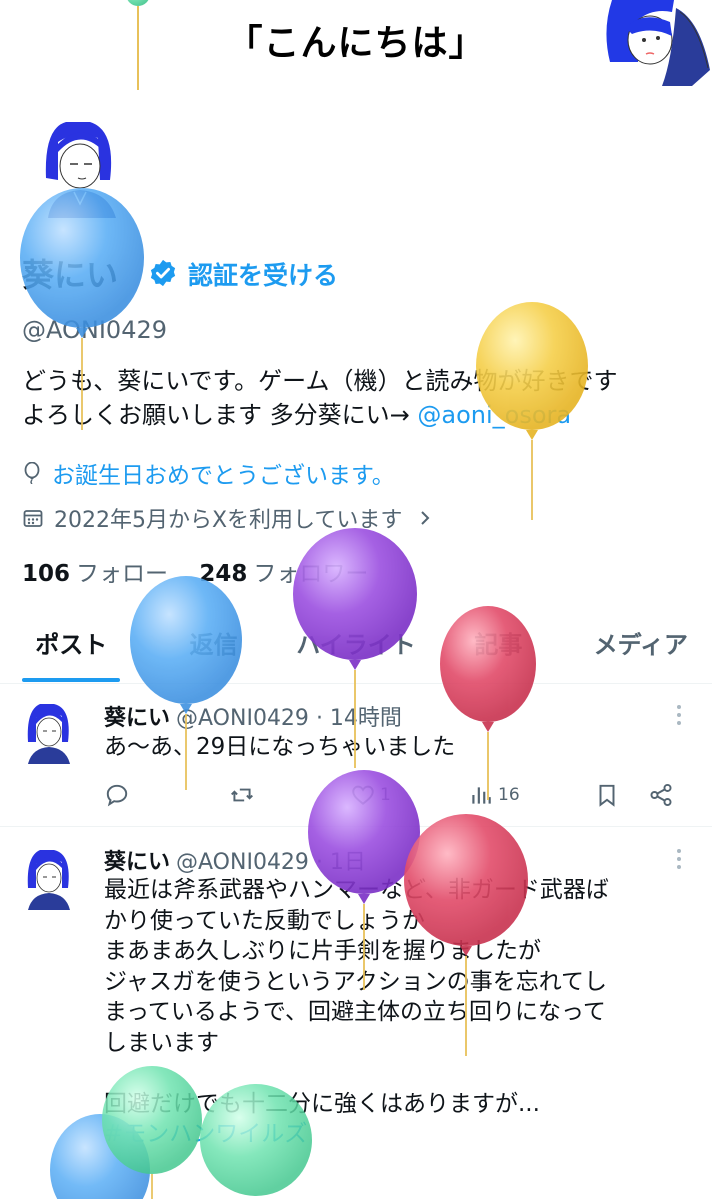 The image size is (712, 1199). Describe the element at coordinates (399, 1134) in the screenshot. I see `hashtag-link: #モンハンワイルズ` at that location.